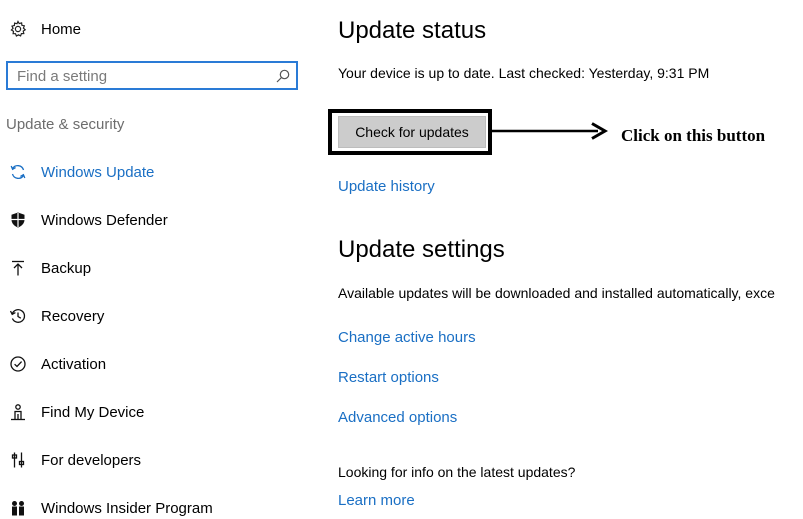 The height and width of the screenshot is (519, 803). What do you see at coordinates (153, 268) in the screenshot?
I see `sidebar-item-backup: Backup` at bounding box center [153, 268].